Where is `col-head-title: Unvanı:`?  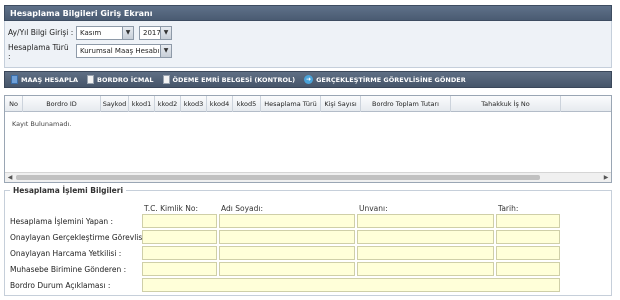 col-head-title: Unvanı: is located at coordinates (373, 208).